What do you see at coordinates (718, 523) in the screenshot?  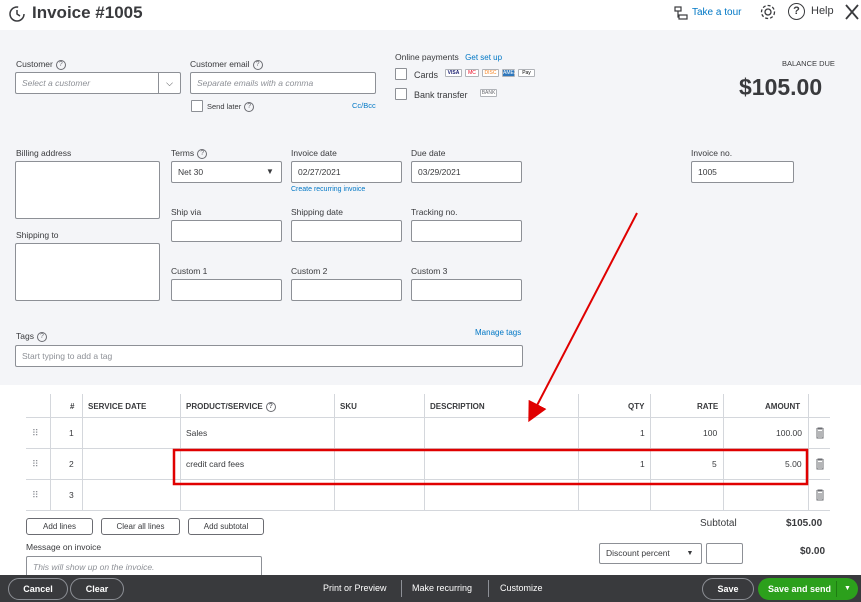 I see `subtotal-label: Subtotal` at bounding box center [718, 523].